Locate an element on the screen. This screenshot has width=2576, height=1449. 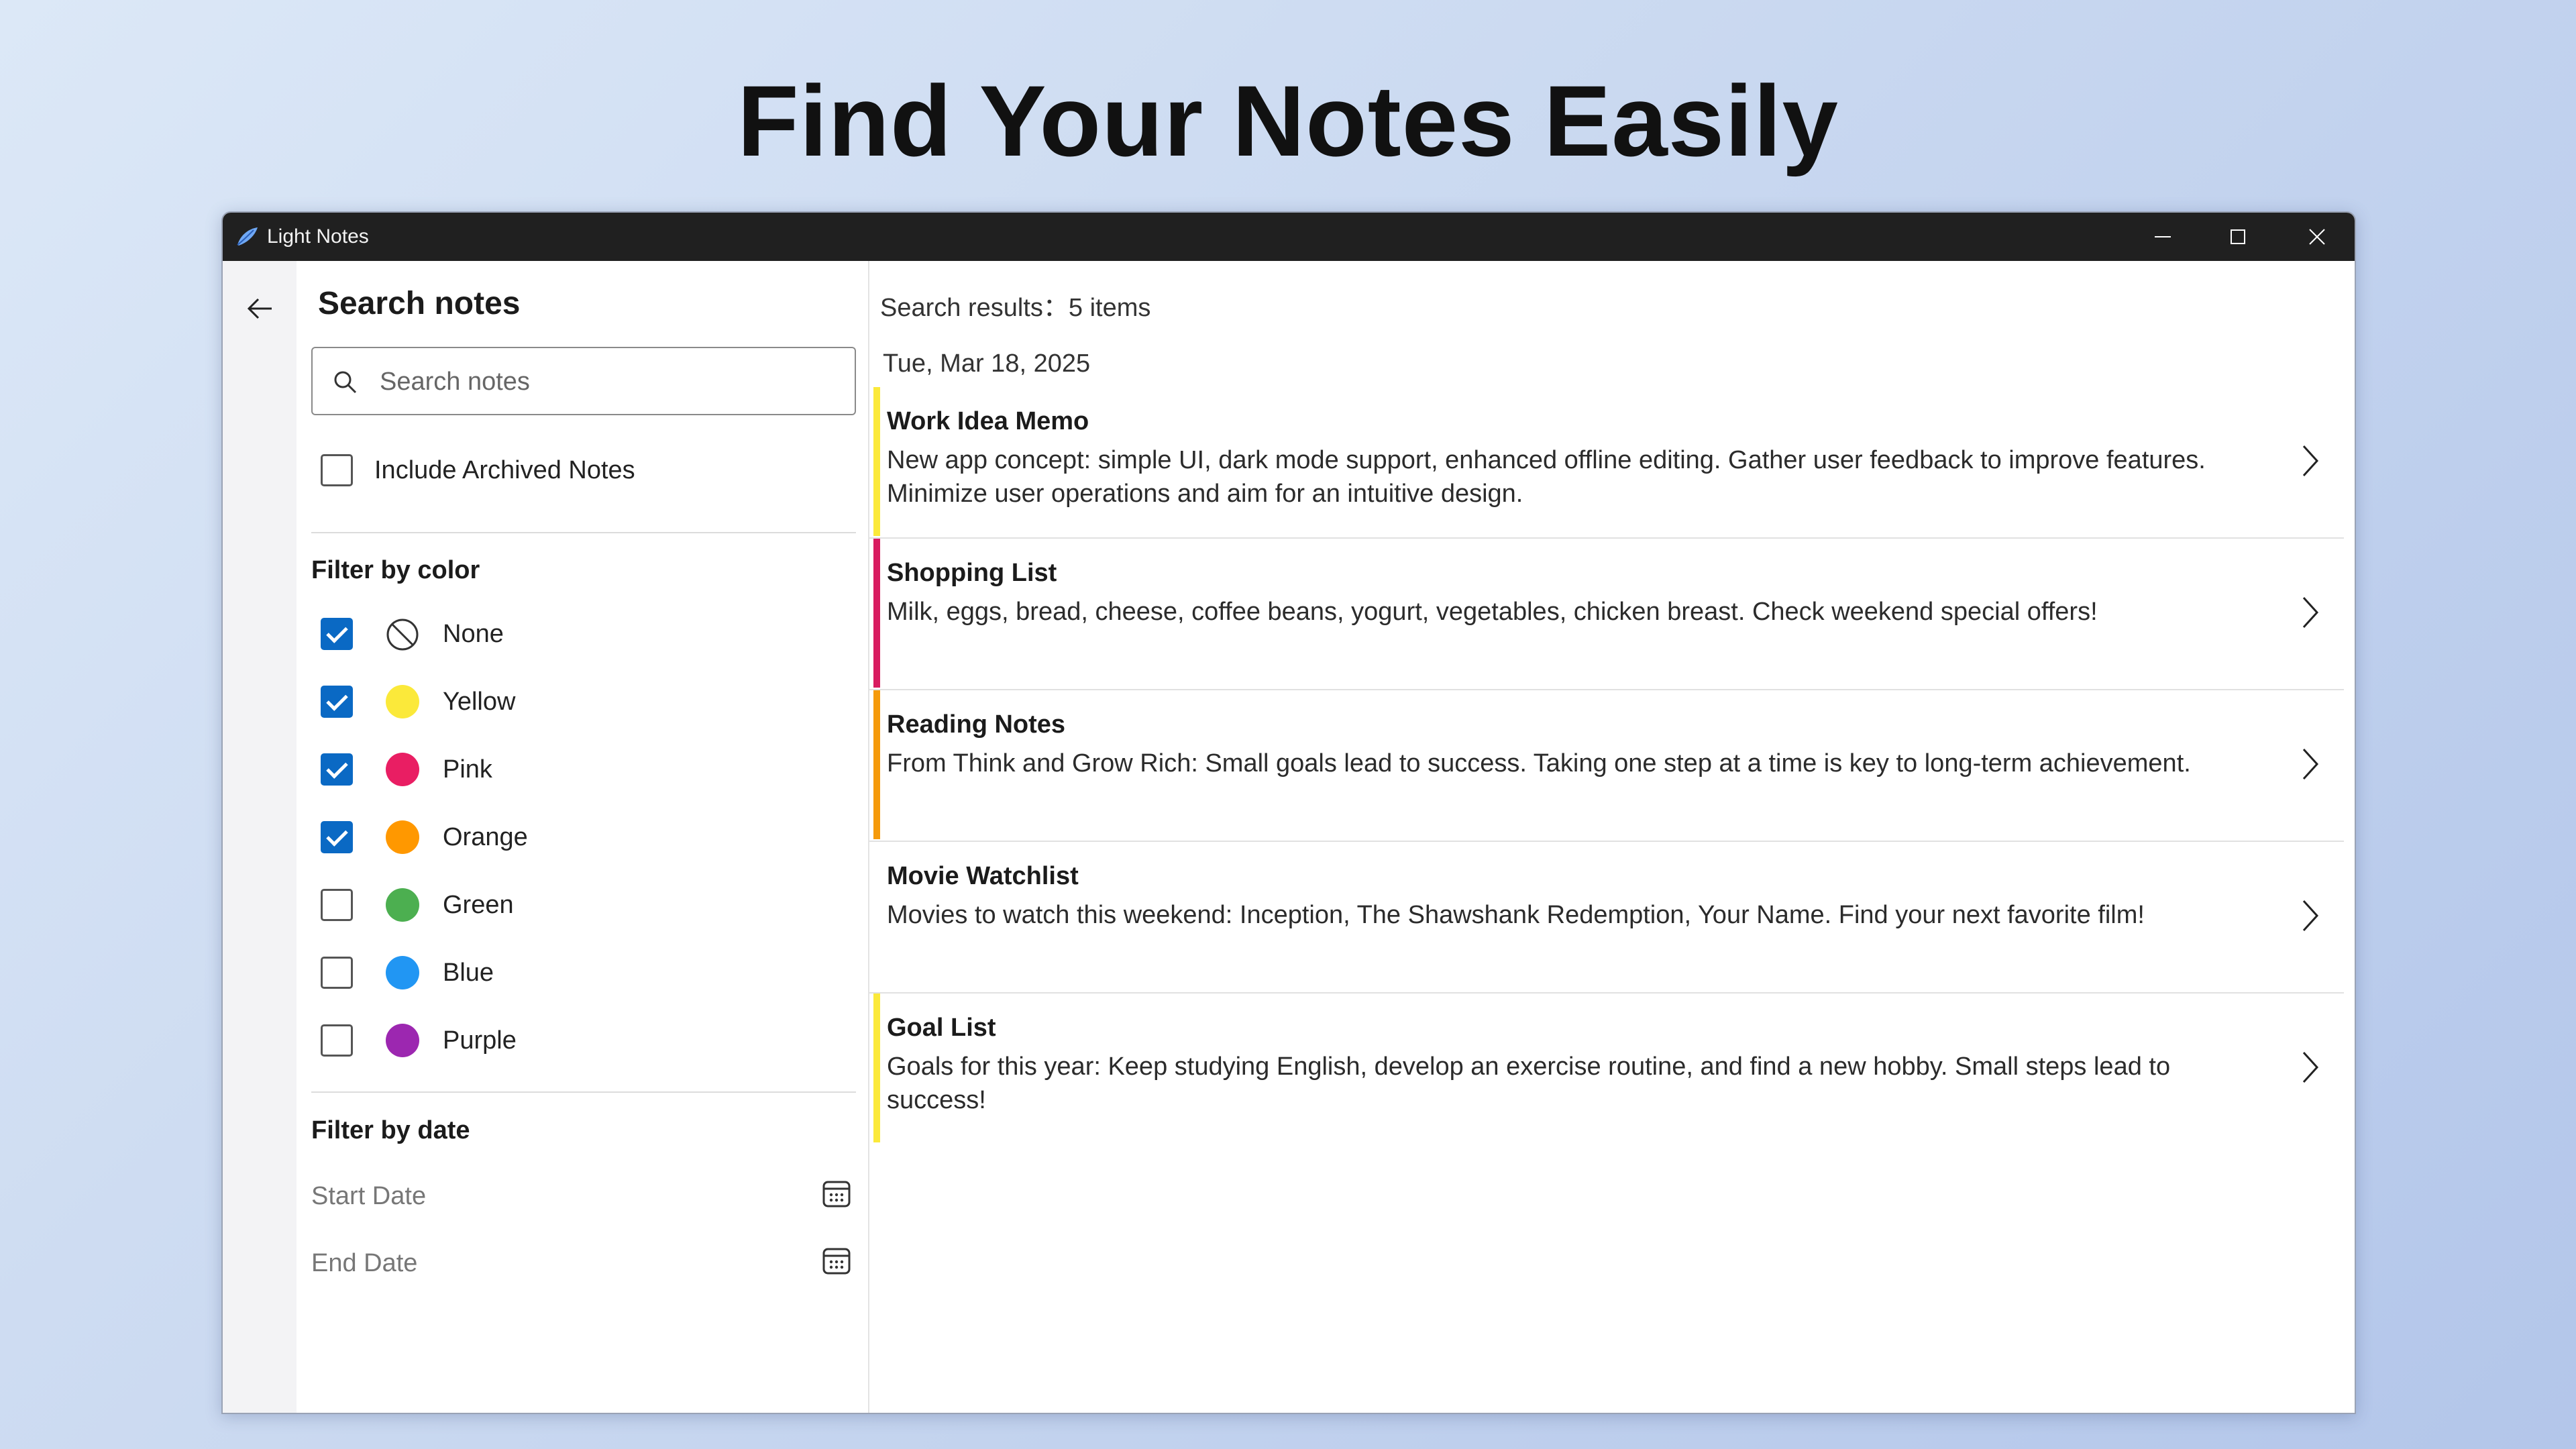
blue-swatch is located at coordinates (402, 972).